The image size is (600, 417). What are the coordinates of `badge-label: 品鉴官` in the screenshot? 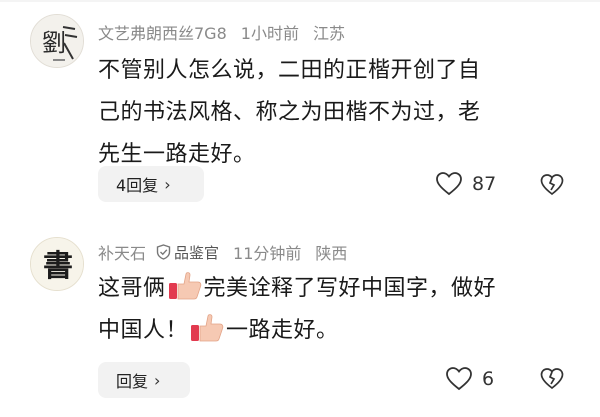 It's located at (197, 252).